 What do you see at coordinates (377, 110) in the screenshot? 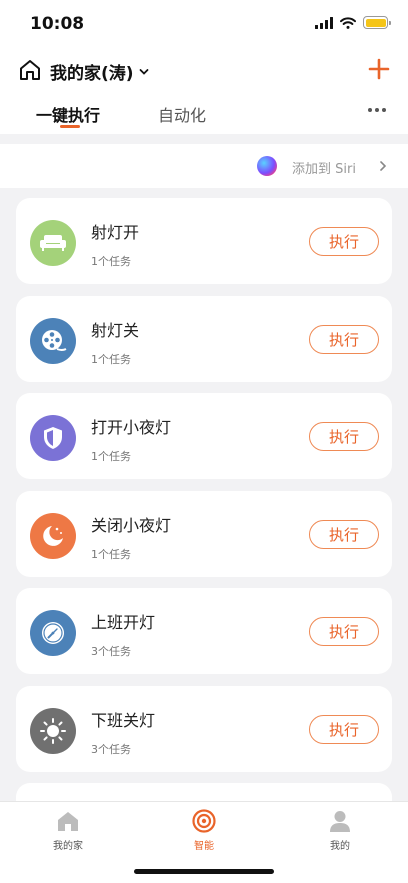
I see `more-options-button` at bounding box center [377, 110].